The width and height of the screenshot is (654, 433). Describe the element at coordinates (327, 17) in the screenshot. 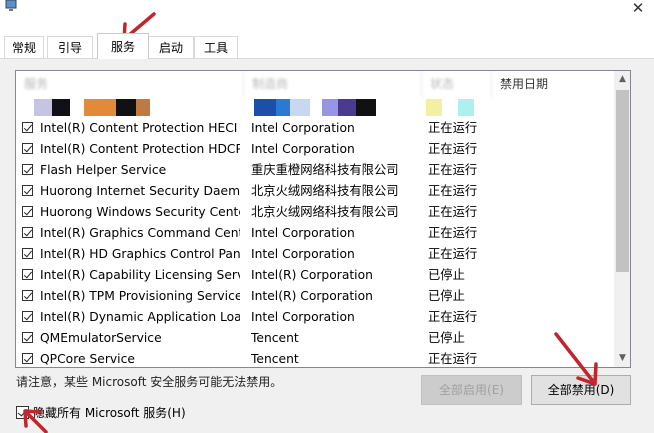

I see `title-bar: ✕` at that location.